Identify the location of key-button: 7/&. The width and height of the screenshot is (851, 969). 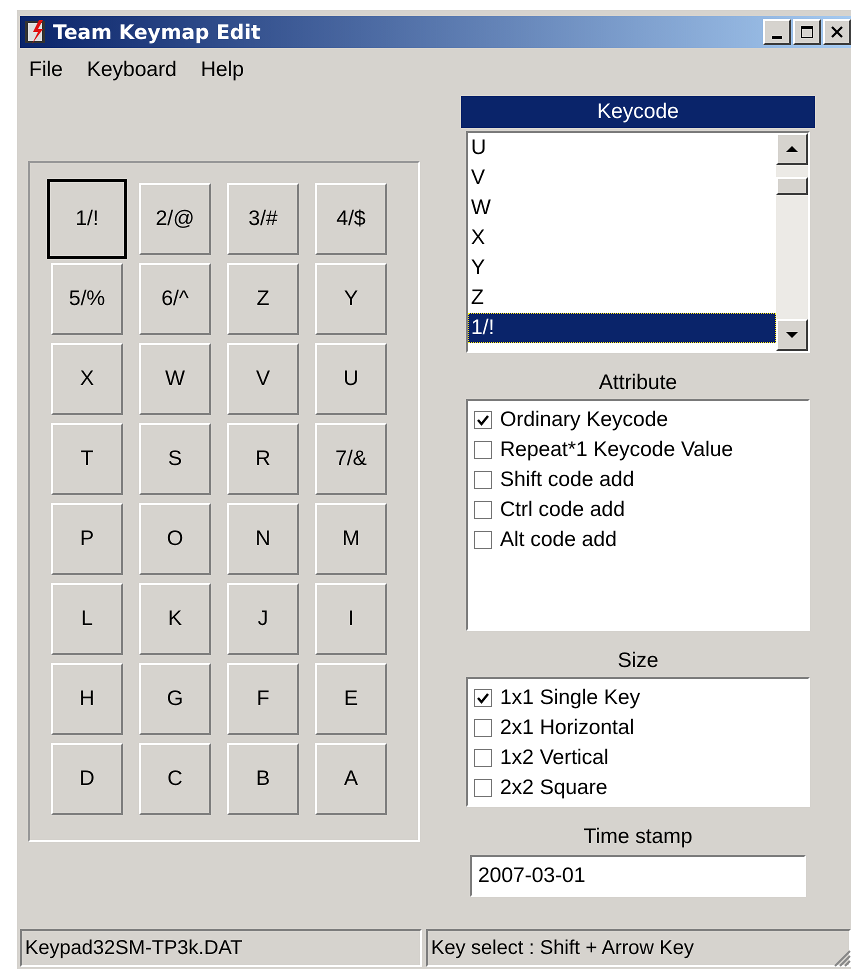
(351, 459).